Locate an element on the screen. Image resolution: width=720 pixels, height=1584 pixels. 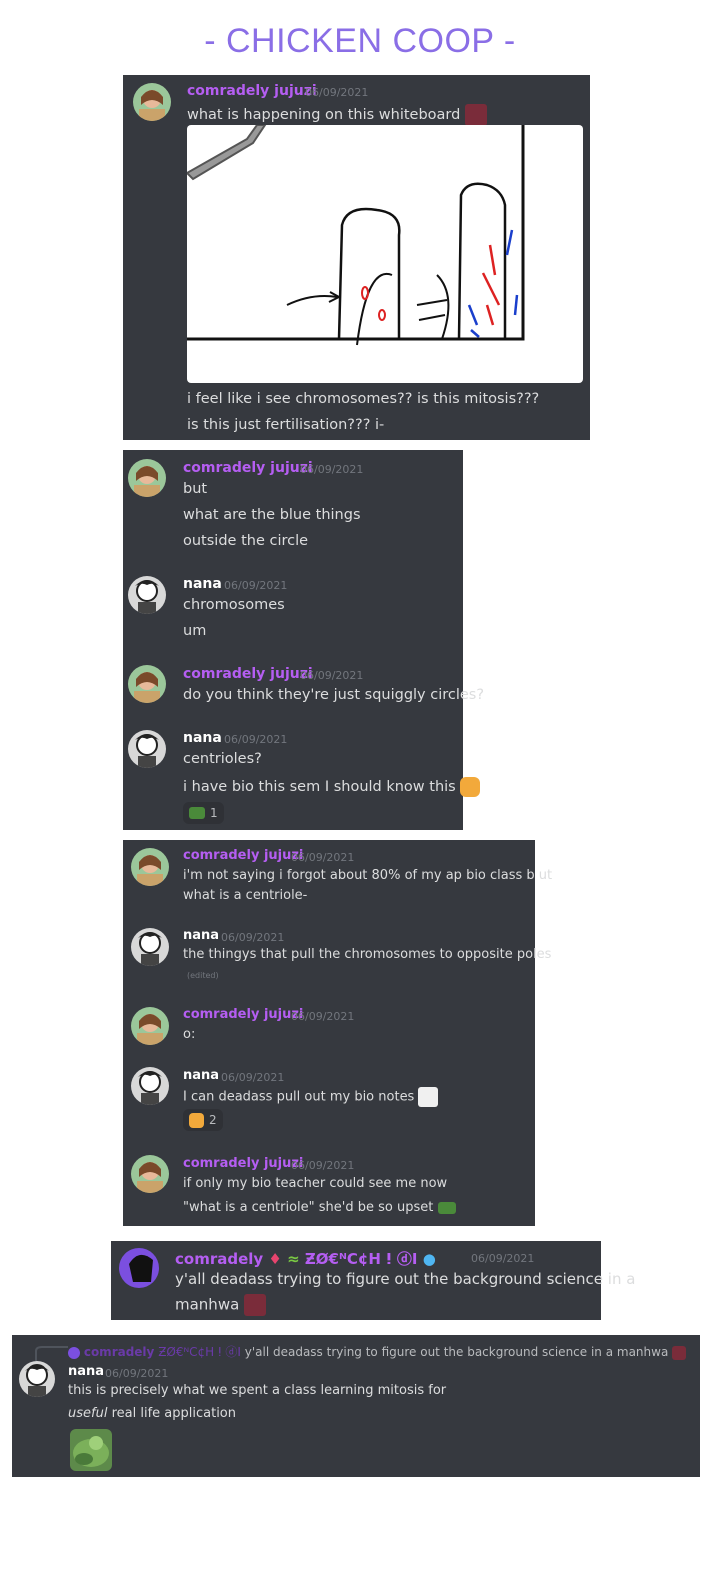
message-text: is this just fertilisation??? i- is located at coordinates (286, 425).